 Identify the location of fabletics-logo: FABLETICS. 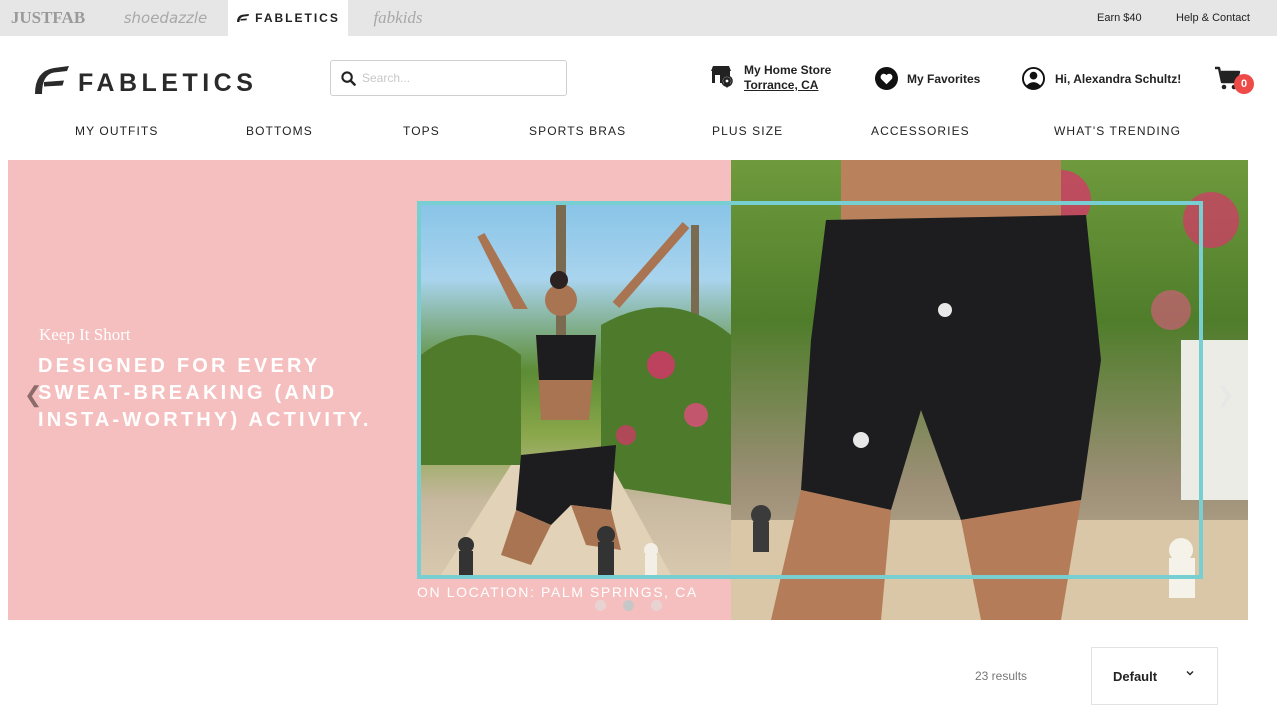
(146, 80).